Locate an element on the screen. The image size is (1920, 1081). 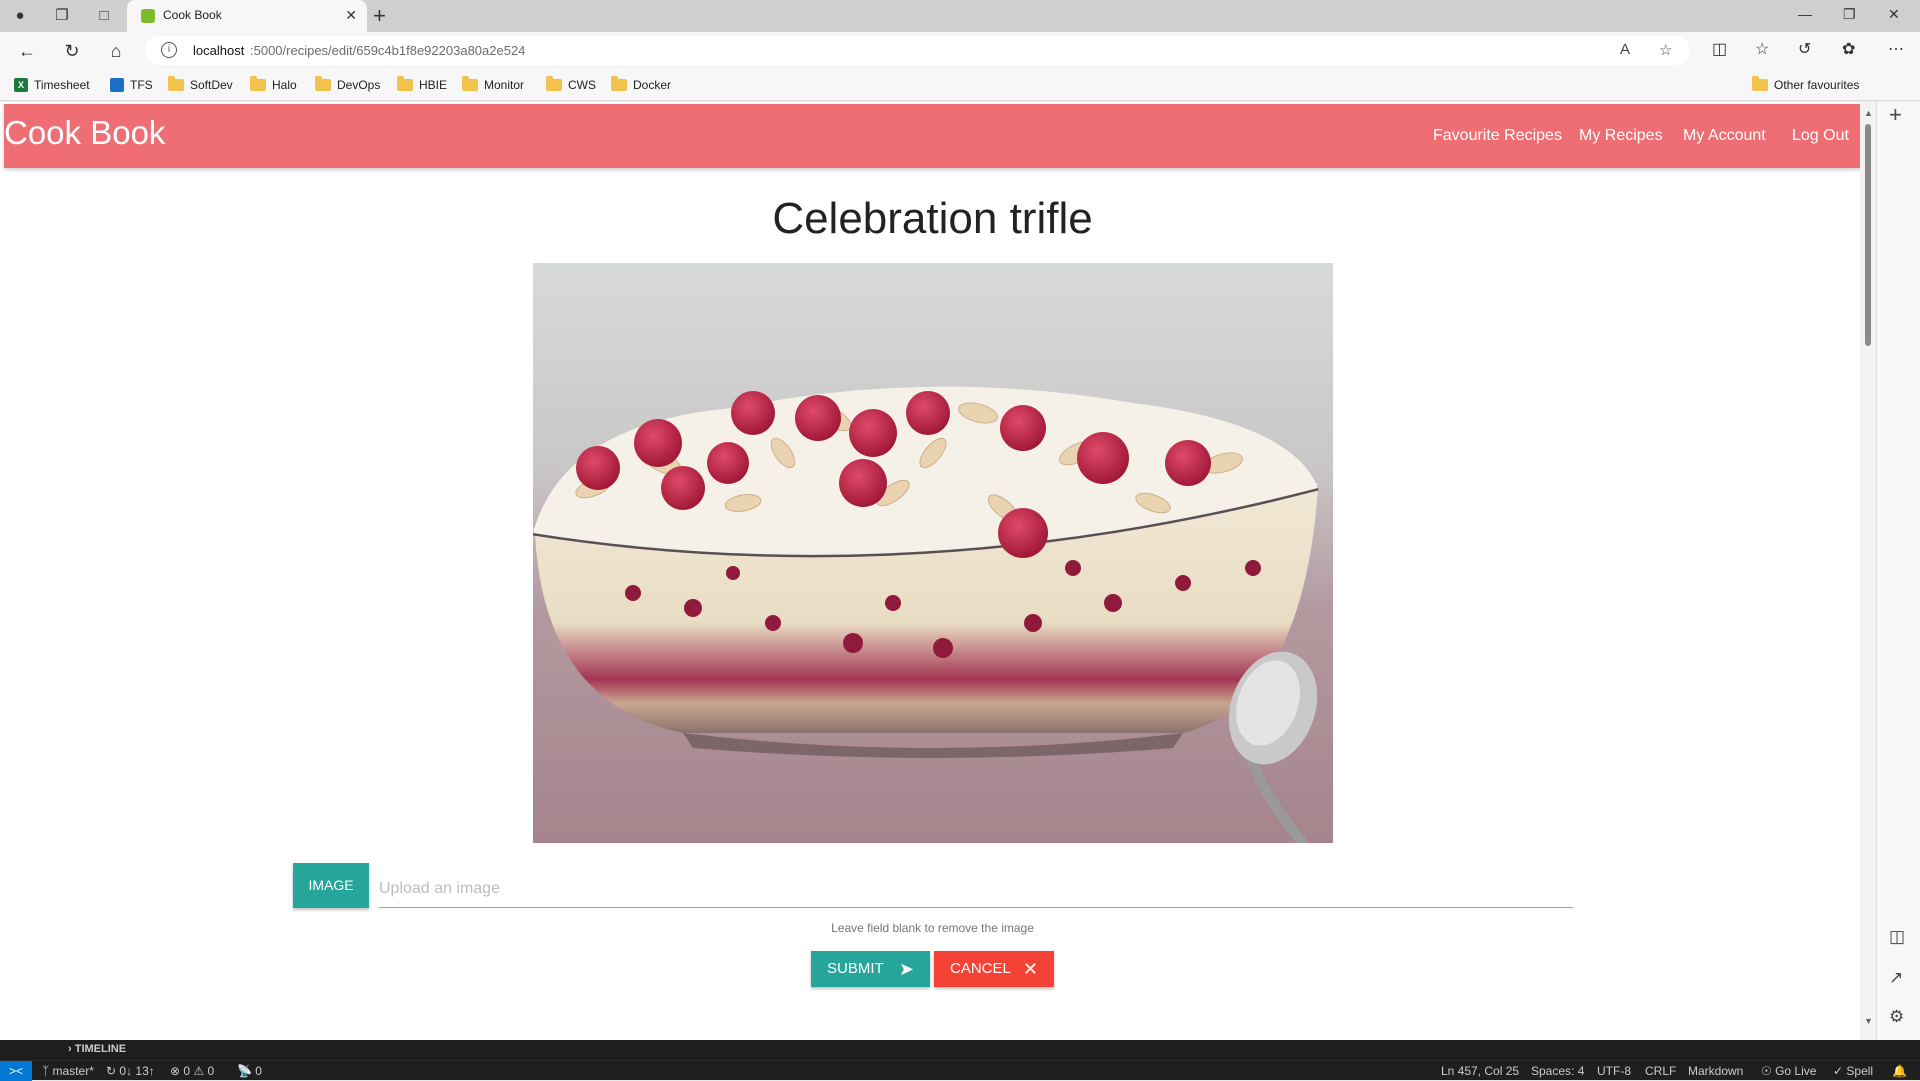
nav-favourite-recipes: Favourite Recipes is located at coordinates (1497, 136).